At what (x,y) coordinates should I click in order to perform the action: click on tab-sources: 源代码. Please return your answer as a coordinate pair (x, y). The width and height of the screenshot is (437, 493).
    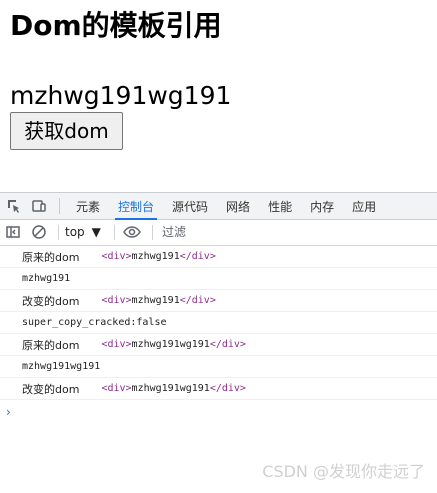
    Looking at the image, I should click on (190, 206).